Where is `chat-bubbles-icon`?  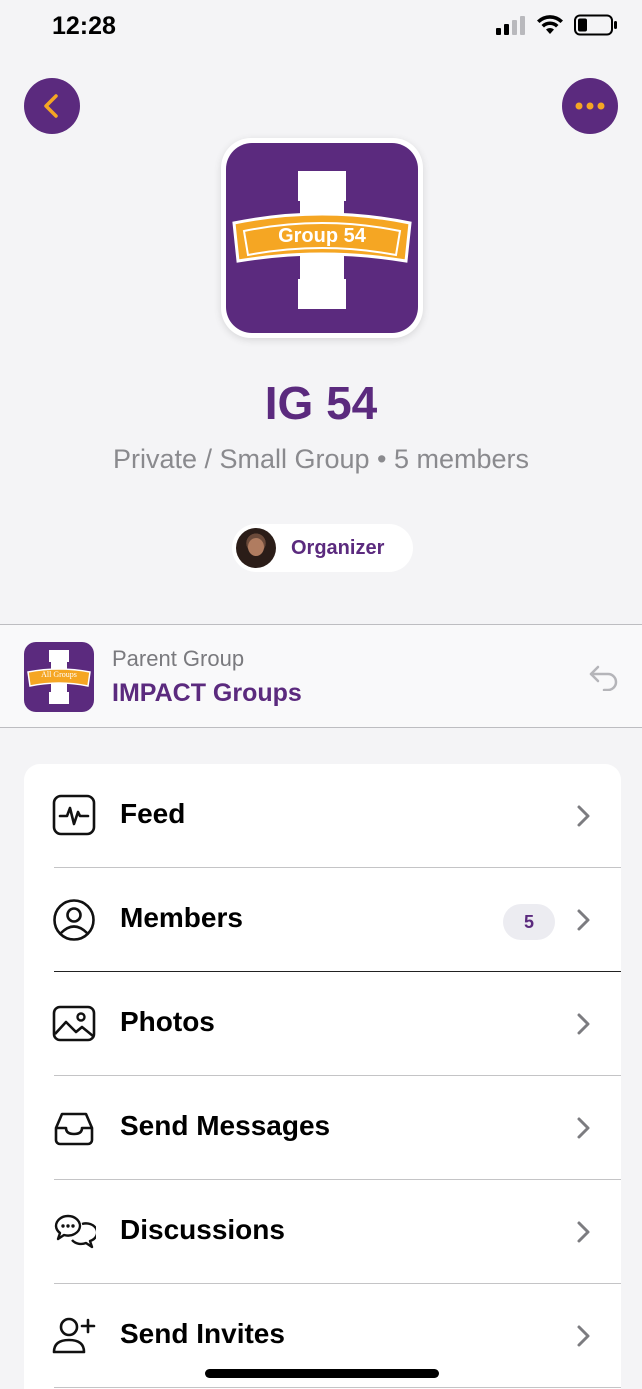 chat-bubbles-icon is located at coordinates (75, 1231).